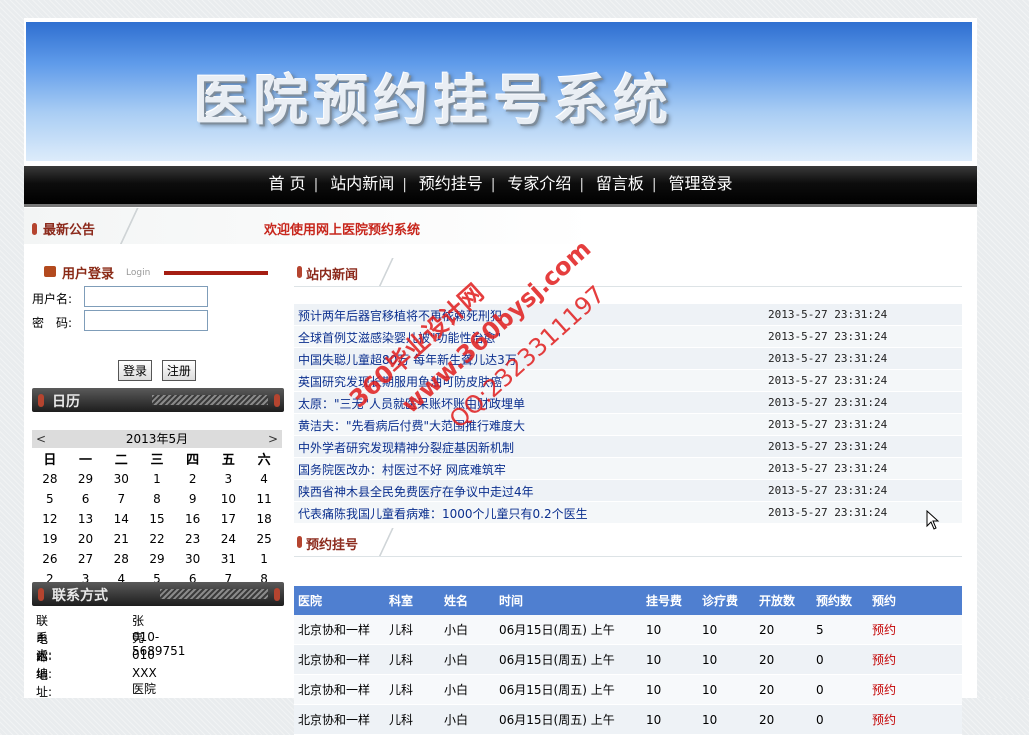 The width and height of the screenshot is (1029, 735). Describe the element at coordinates (193, 539) in the screenshot. I see `calendar-day: 23` at that location.